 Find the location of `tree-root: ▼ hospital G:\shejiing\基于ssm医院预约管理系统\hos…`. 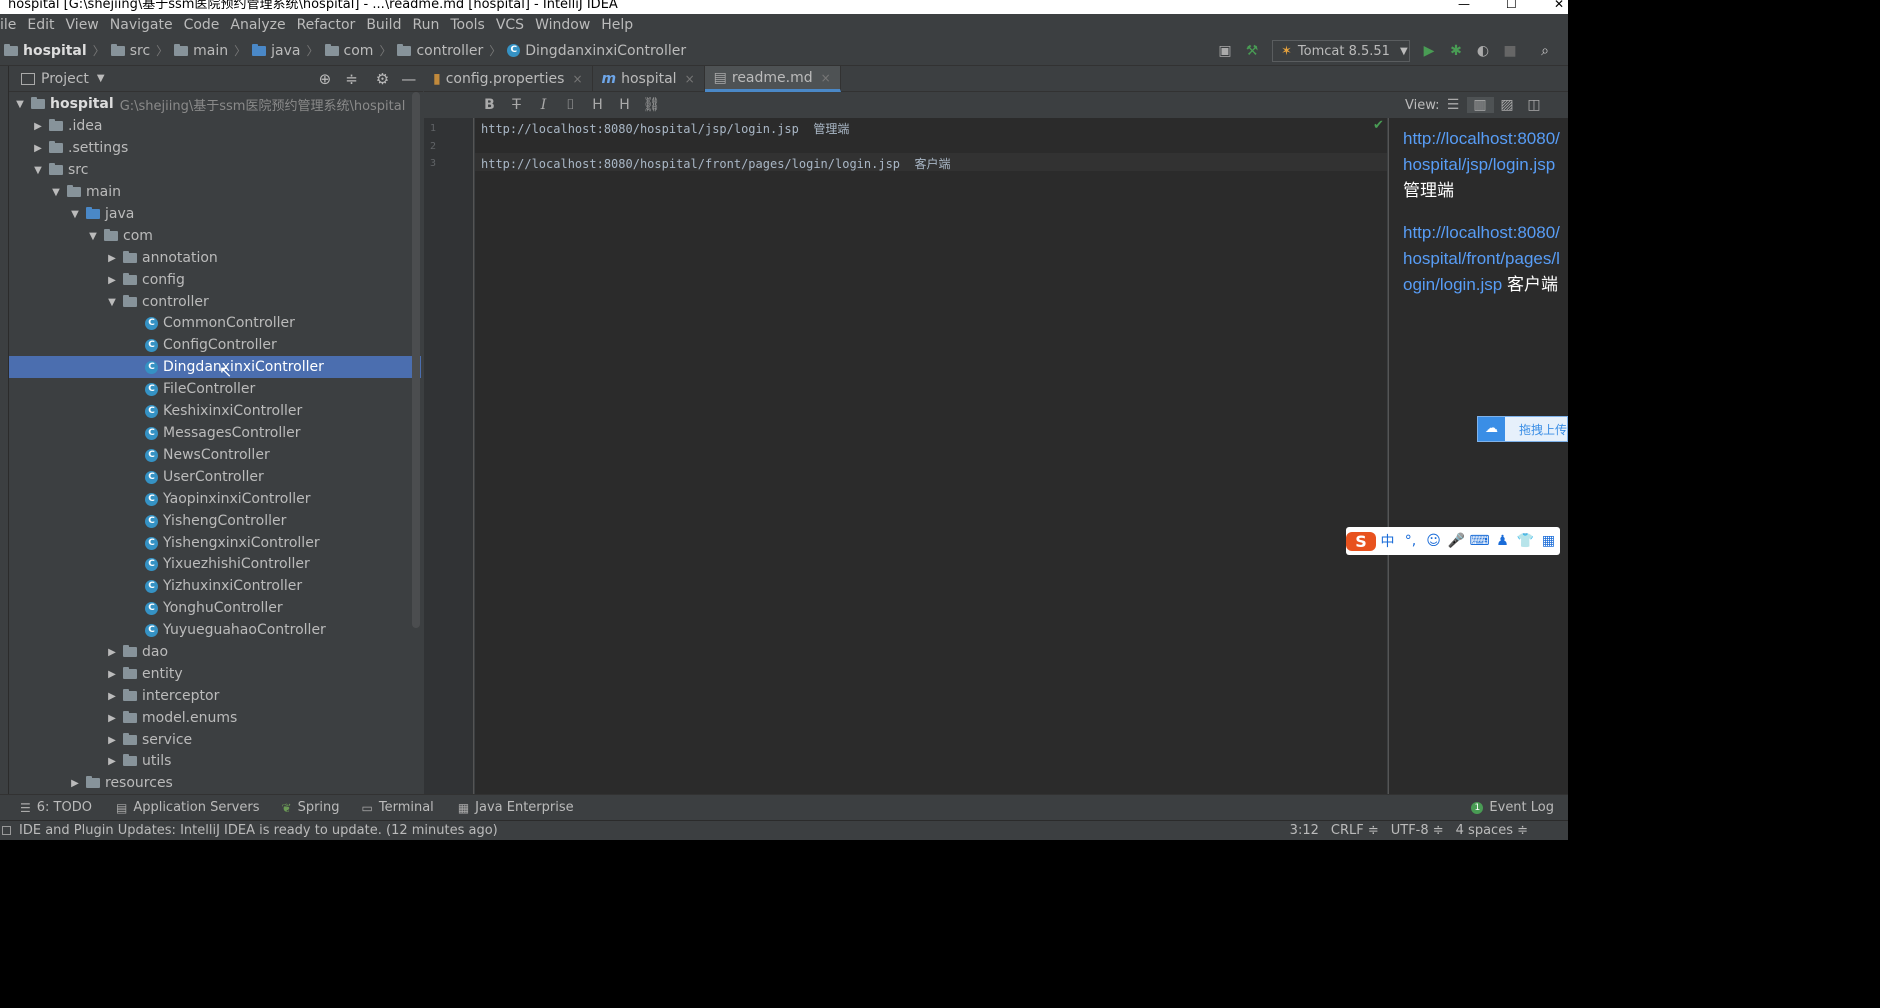

tree-root: ▼ hospital G:\shejiing\基于ssm医院预约管理系统\hos… is located at coordinates (215, 104).